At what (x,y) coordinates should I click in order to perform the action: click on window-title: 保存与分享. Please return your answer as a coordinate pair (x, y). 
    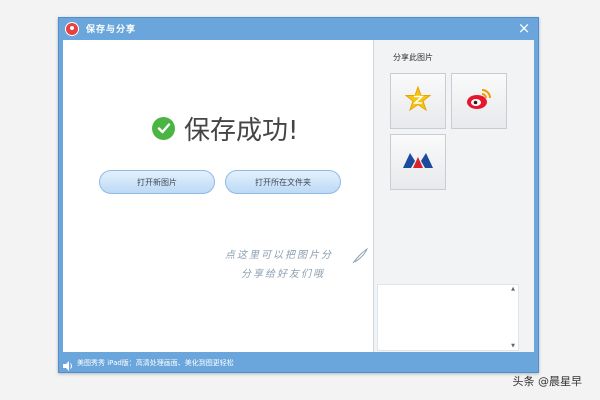
    Looking at the image, I should click on (111, 30).